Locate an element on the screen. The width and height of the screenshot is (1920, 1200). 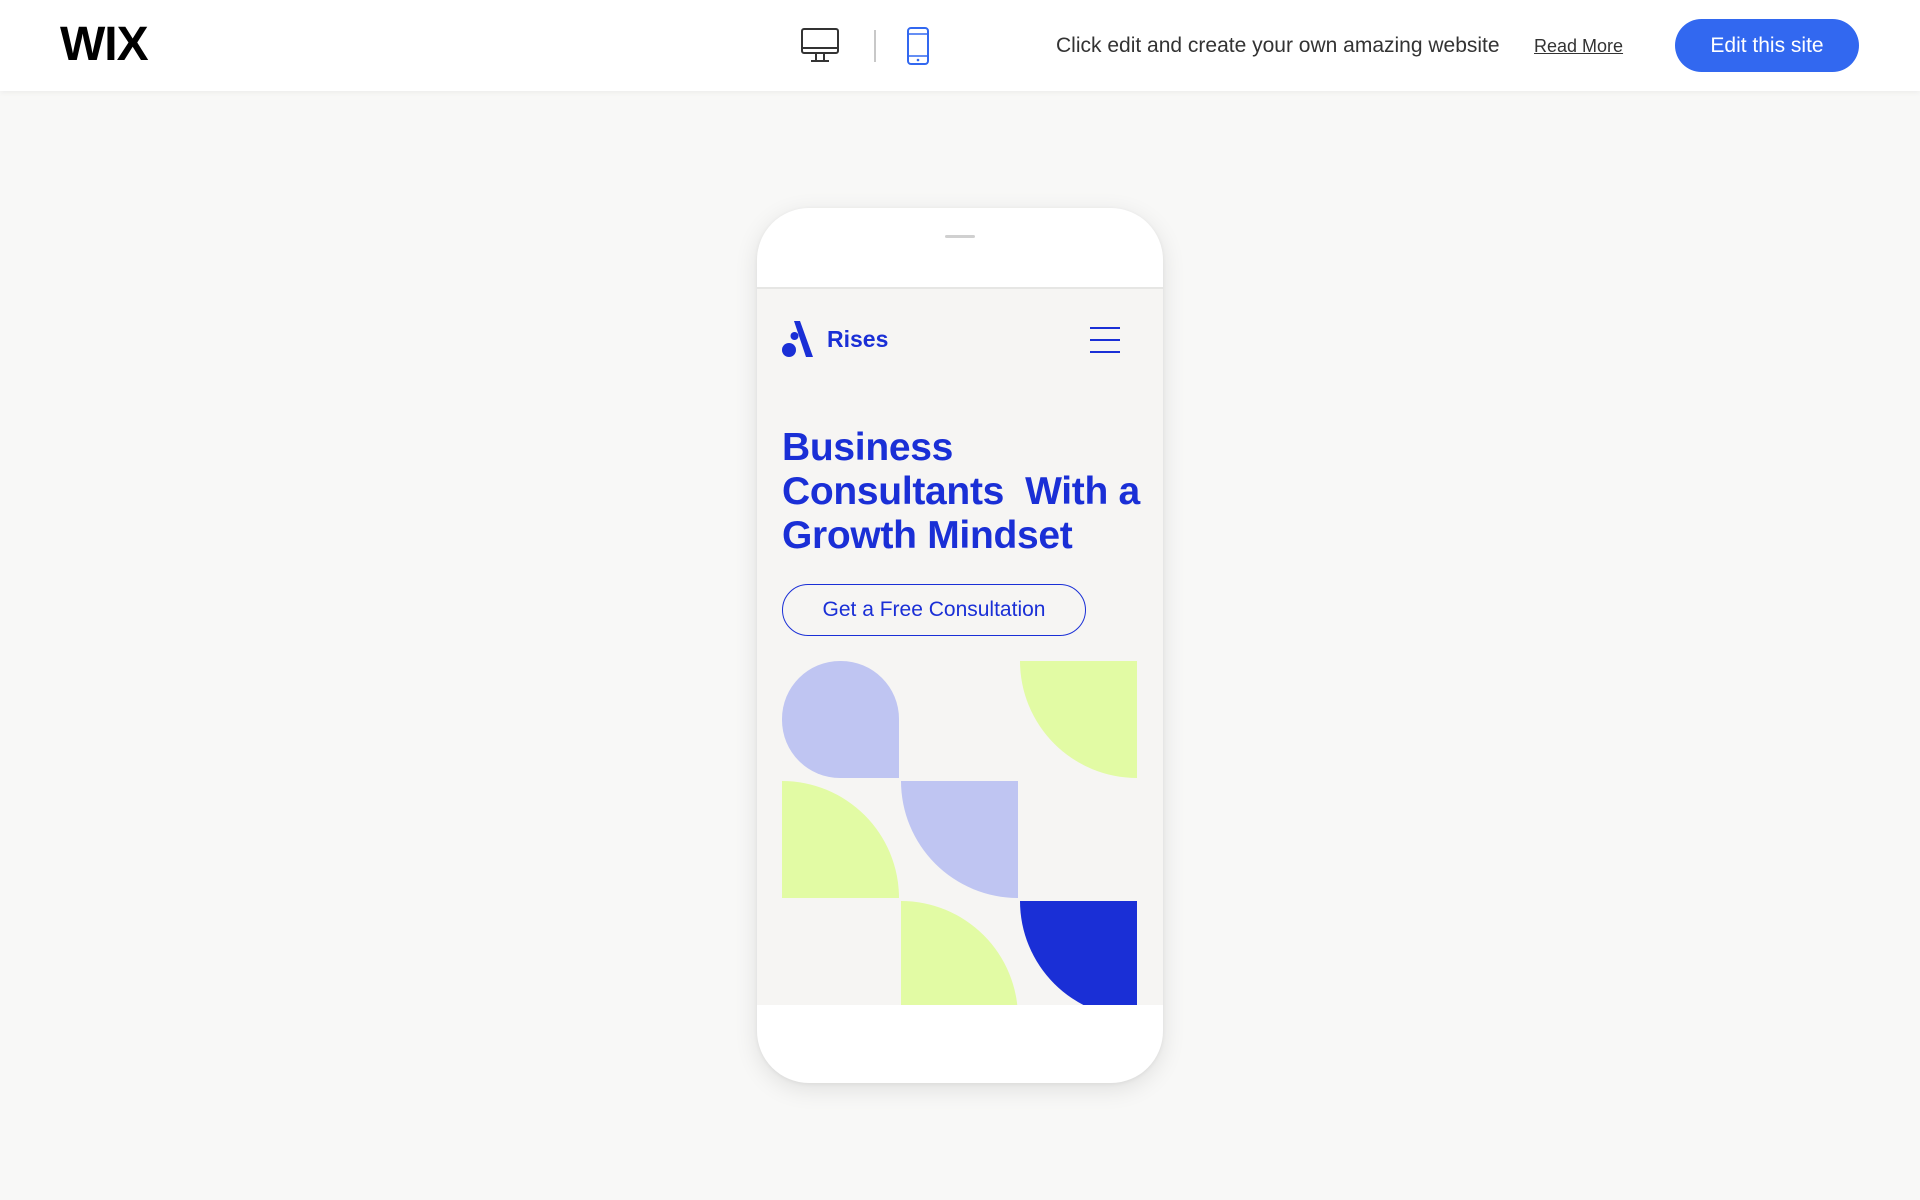
read-more-link: Read More is located at coordinates (1578, 46).